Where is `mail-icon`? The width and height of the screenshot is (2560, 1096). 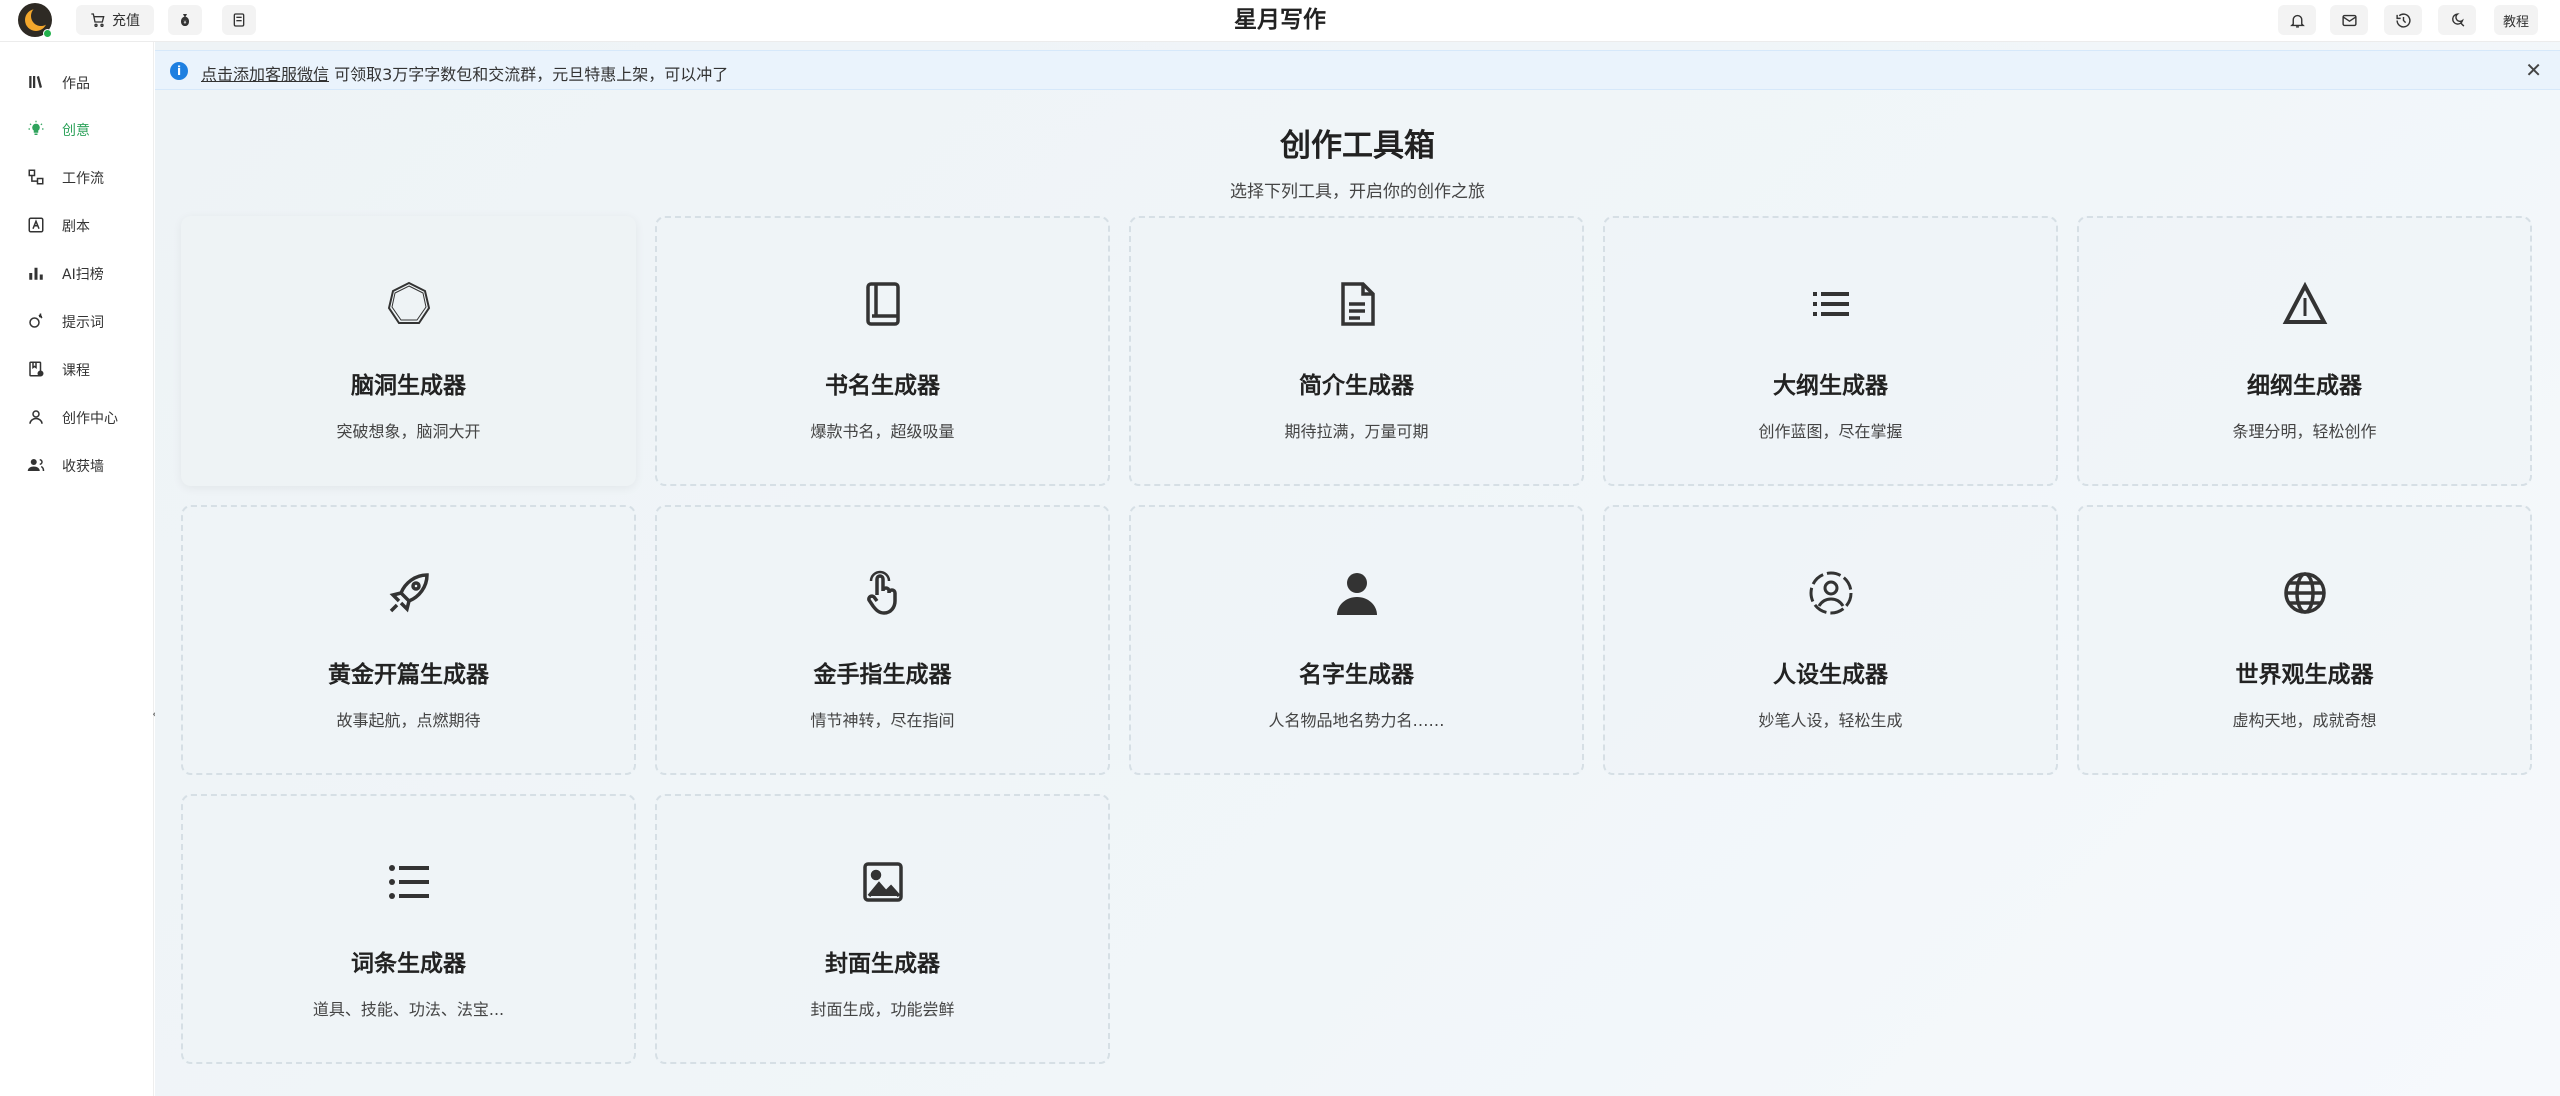 mail-icon is located at coordinates (2349, 20).